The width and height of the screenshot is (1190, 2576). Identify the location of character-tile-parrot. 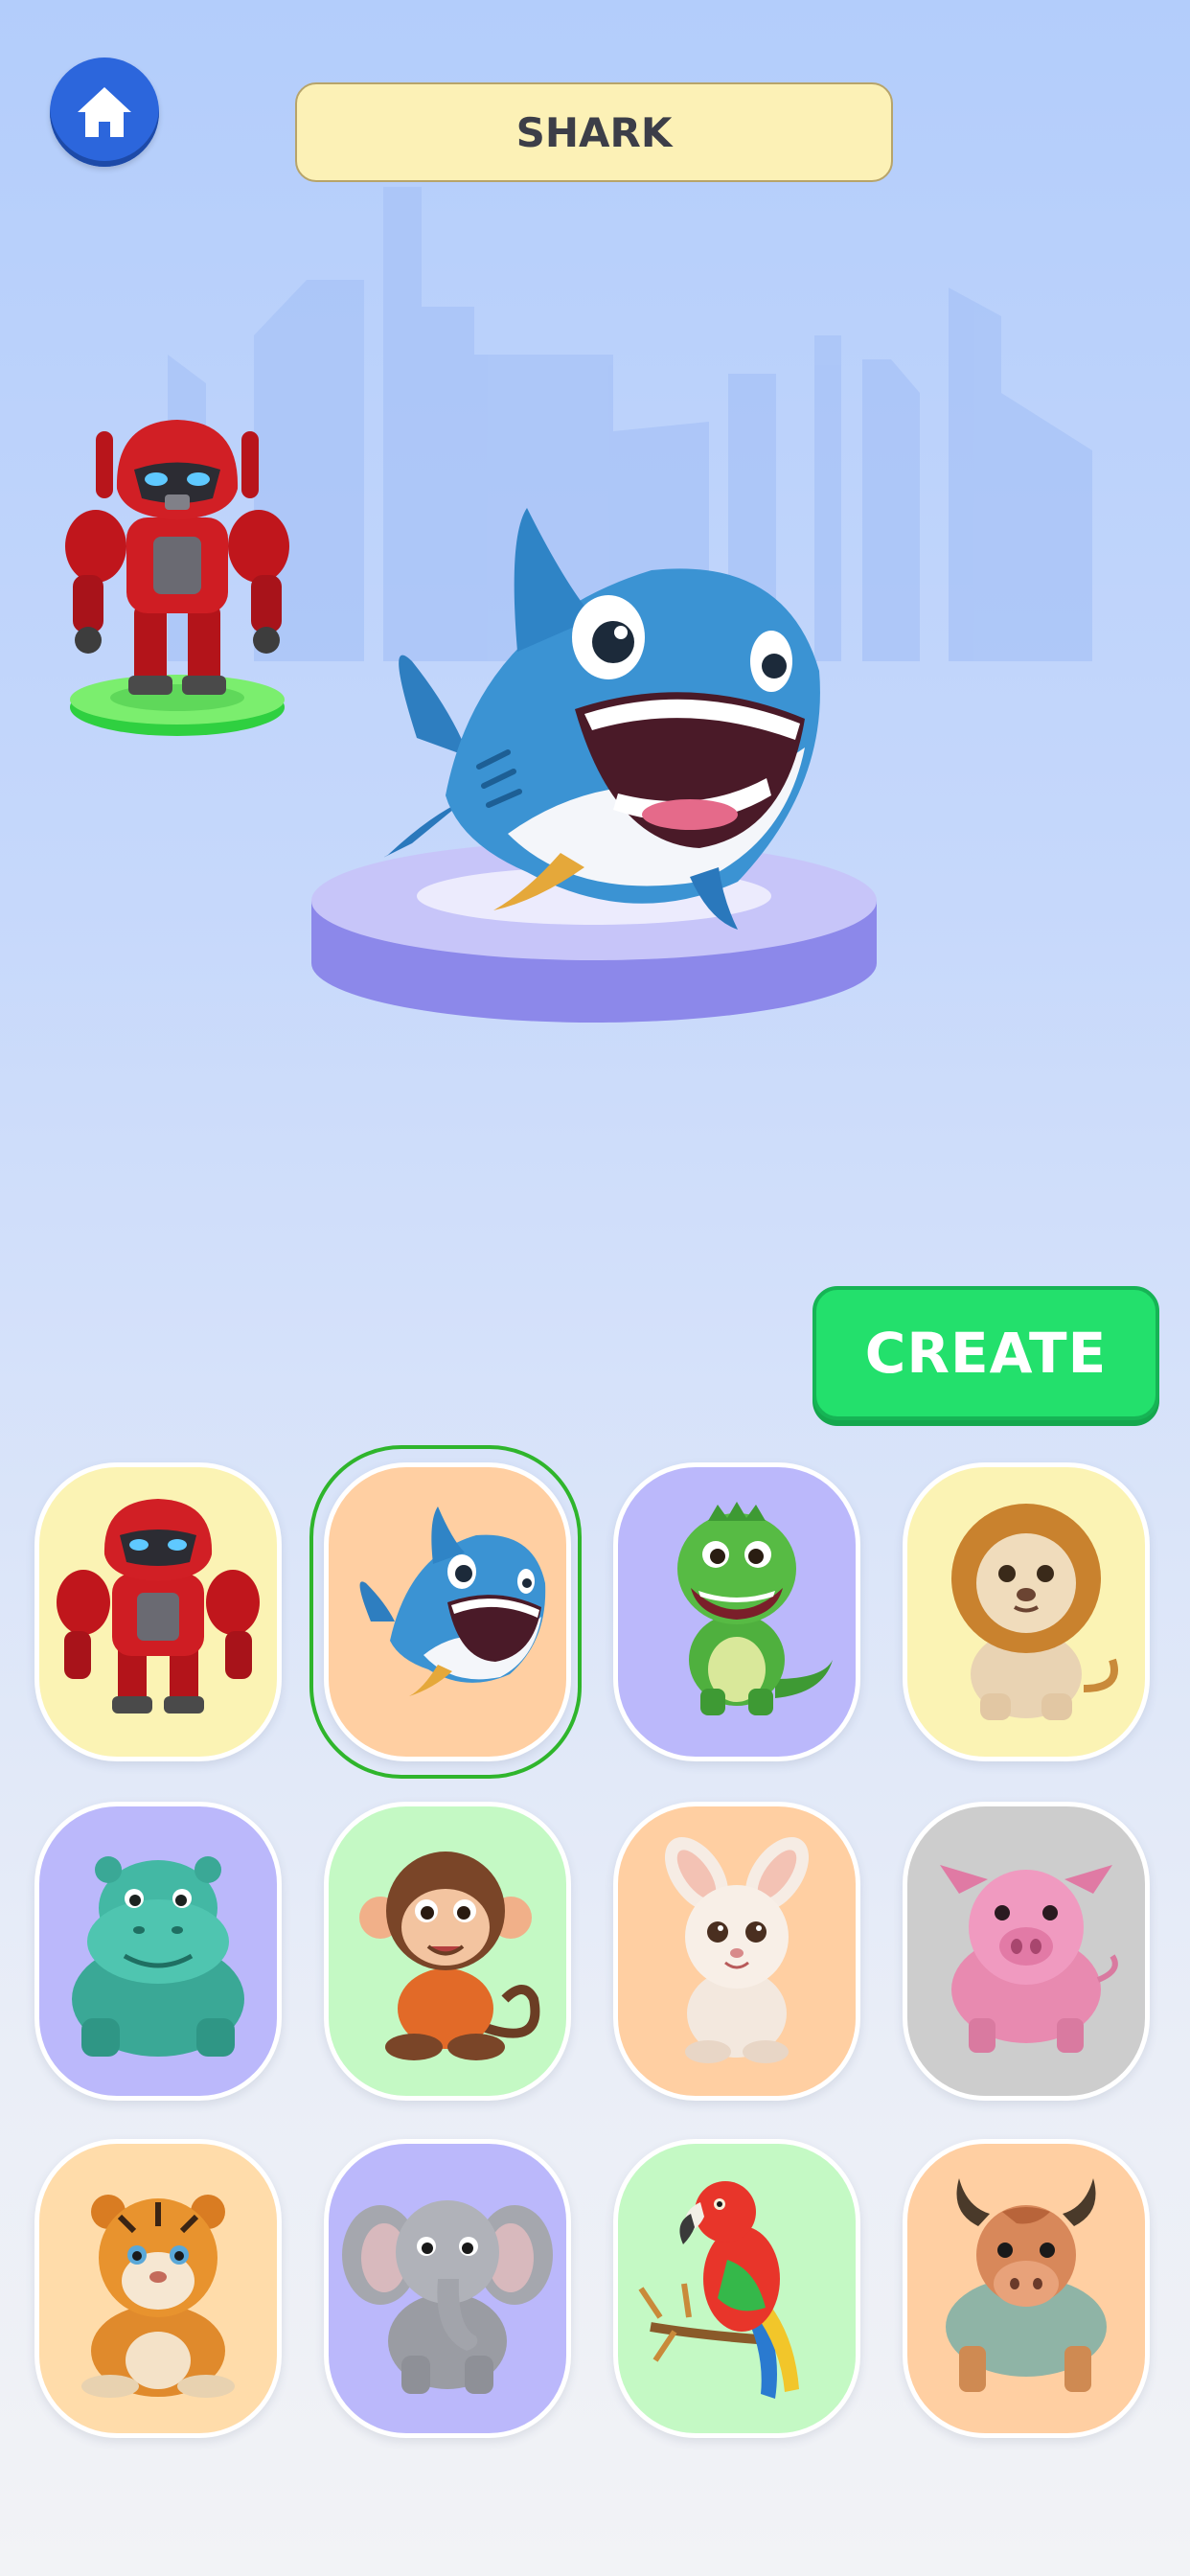
(736, 2288).